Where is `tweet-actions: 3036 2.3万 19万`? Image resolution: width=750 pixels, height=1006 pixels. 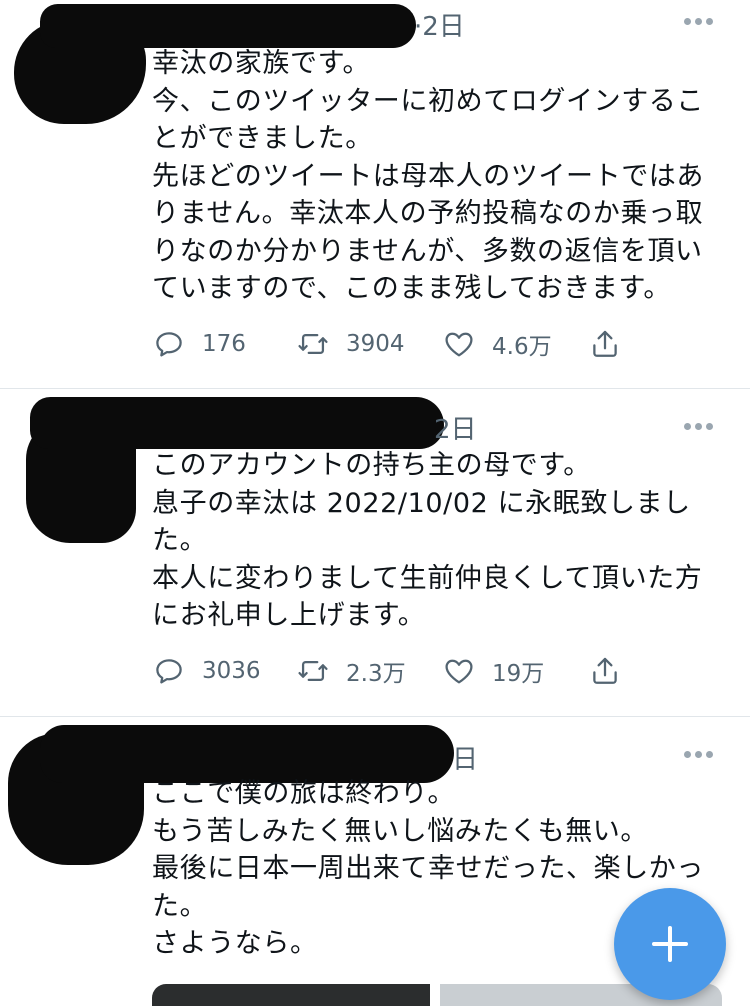
tweet-actions: 3036 2.3万 19万 is located at coordinates (392, 671).